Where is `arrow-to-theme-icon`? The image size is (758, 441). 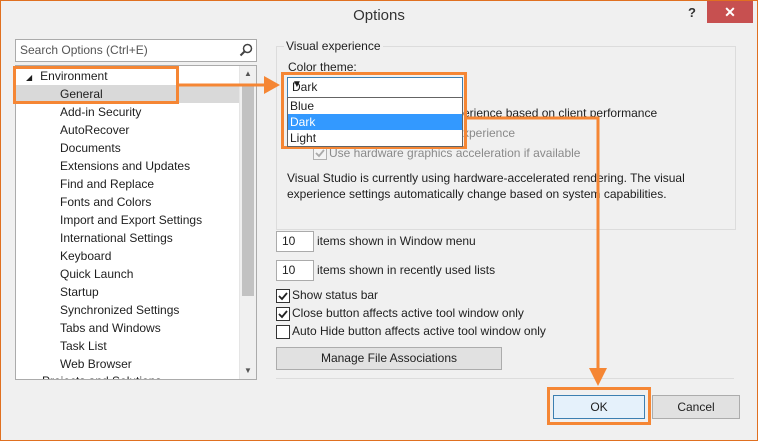
arrow-to-theme-icon is located at coordinates (229, 85).